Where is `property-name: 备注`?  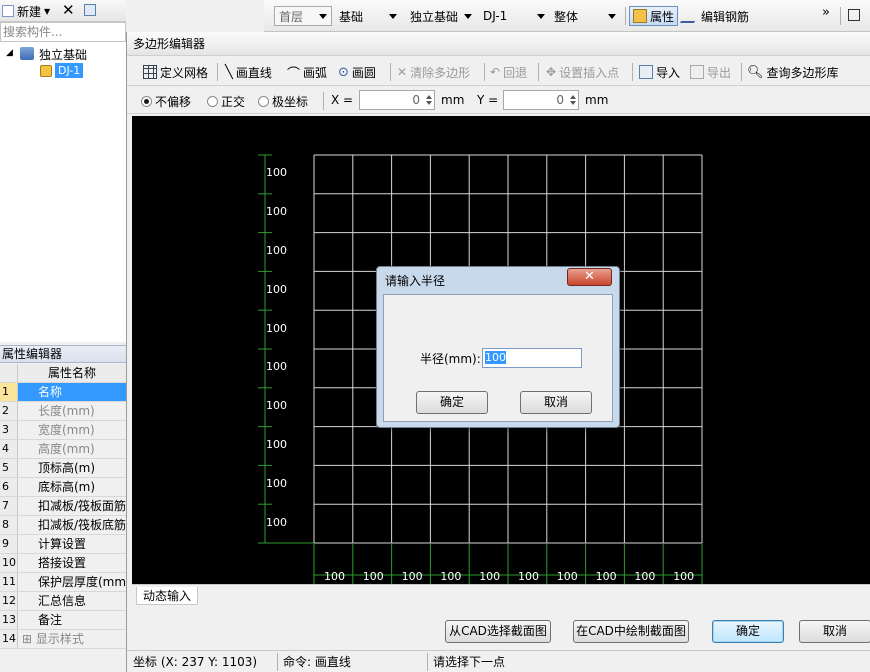 property-name: 备注 is located at coordinates (50, 620).